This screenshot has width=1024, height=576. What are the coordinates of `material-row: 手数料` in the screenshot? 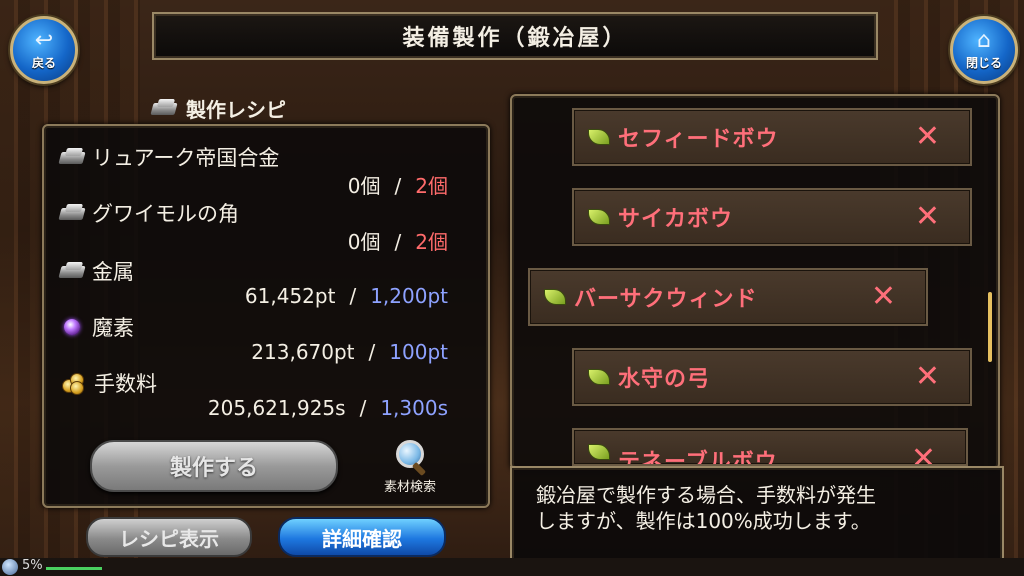 It's located at (107, 383).